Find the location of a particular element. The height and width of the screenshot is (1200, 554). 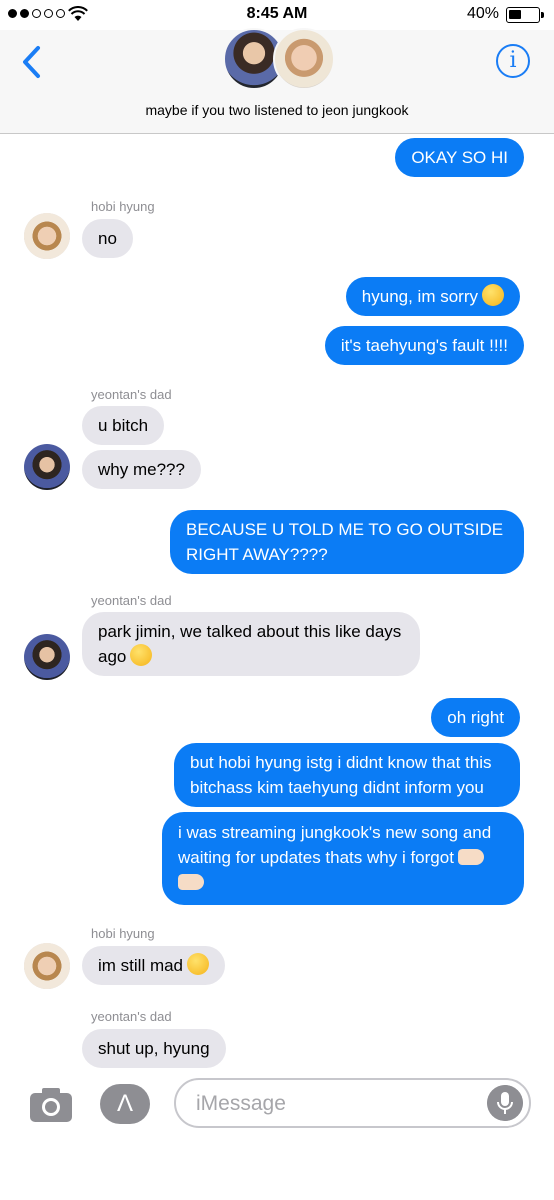

message-text: oh right is located at coordinates (475, 717).